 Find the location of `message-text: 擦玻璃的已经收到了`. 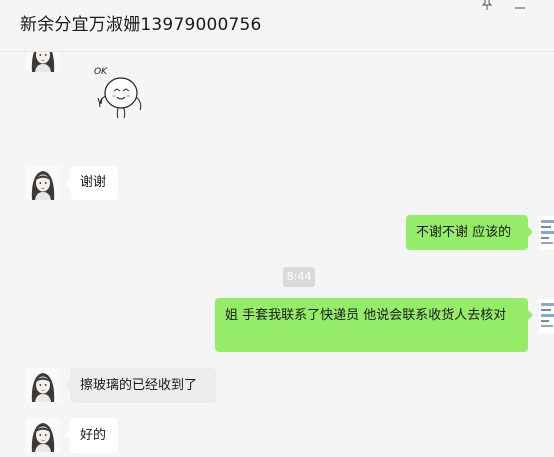

message-text: 擦玻璃的已经收到了 is located at coordinates (139, 385).